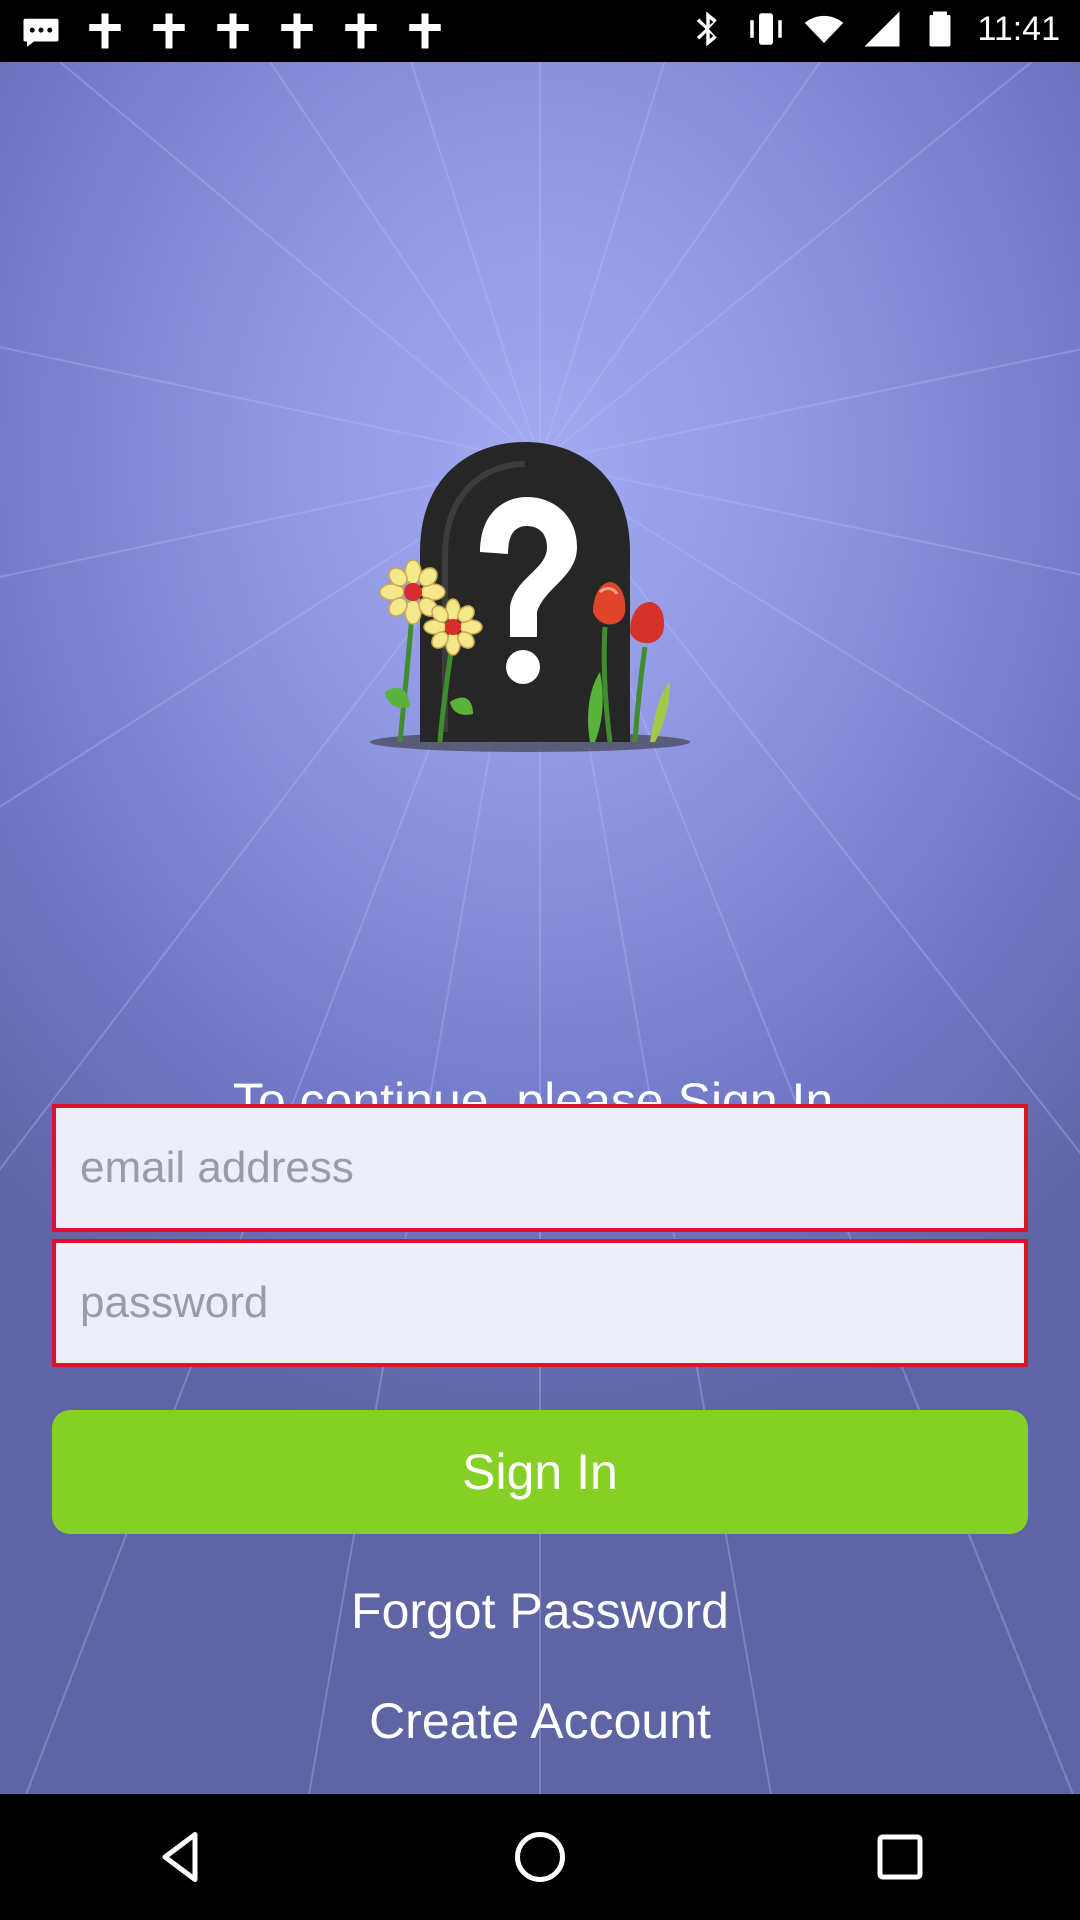 The height and width of the screenshot is (1920, 1080). I want to click on battery-icon, so click(940, 29).